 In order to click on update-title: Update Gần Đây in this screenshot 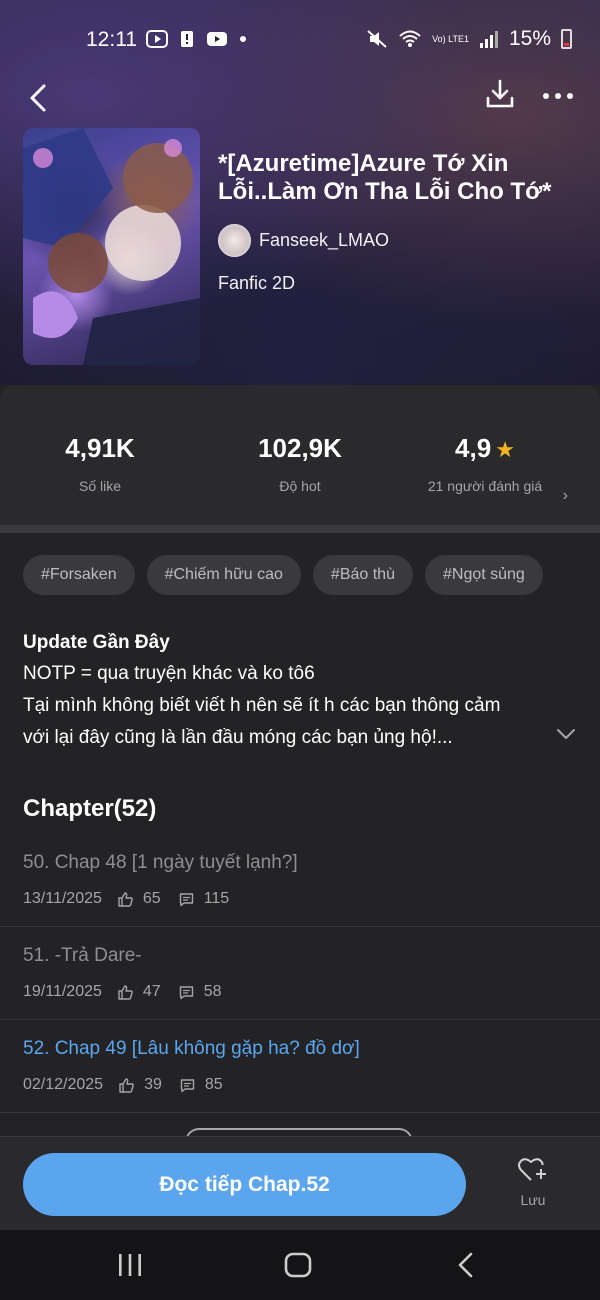, I will do `click(96, 642)`.